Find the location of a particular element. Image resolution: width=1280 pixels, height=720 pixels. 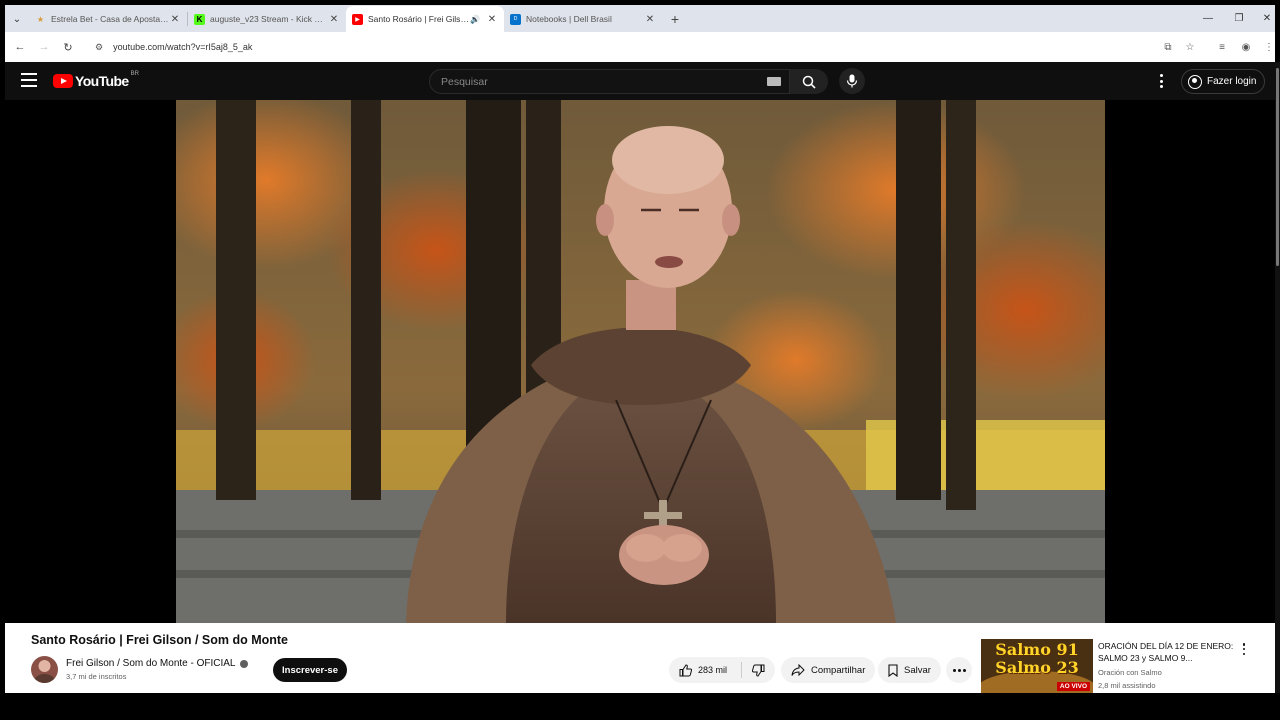

speaker-icon: 🔊 is located at coordinates (475, 19).